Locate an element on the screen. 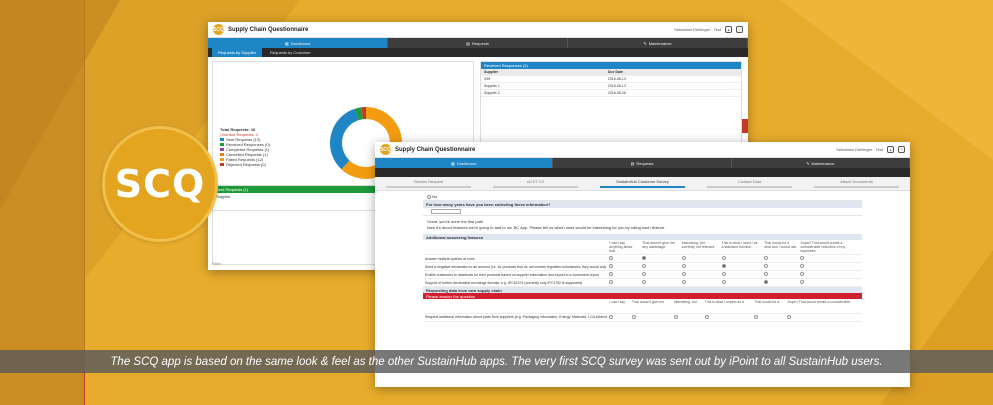 The height and width of the screenshot is (405, 993). step-contact-data: Contact Data is located at coordinates (749, 183).